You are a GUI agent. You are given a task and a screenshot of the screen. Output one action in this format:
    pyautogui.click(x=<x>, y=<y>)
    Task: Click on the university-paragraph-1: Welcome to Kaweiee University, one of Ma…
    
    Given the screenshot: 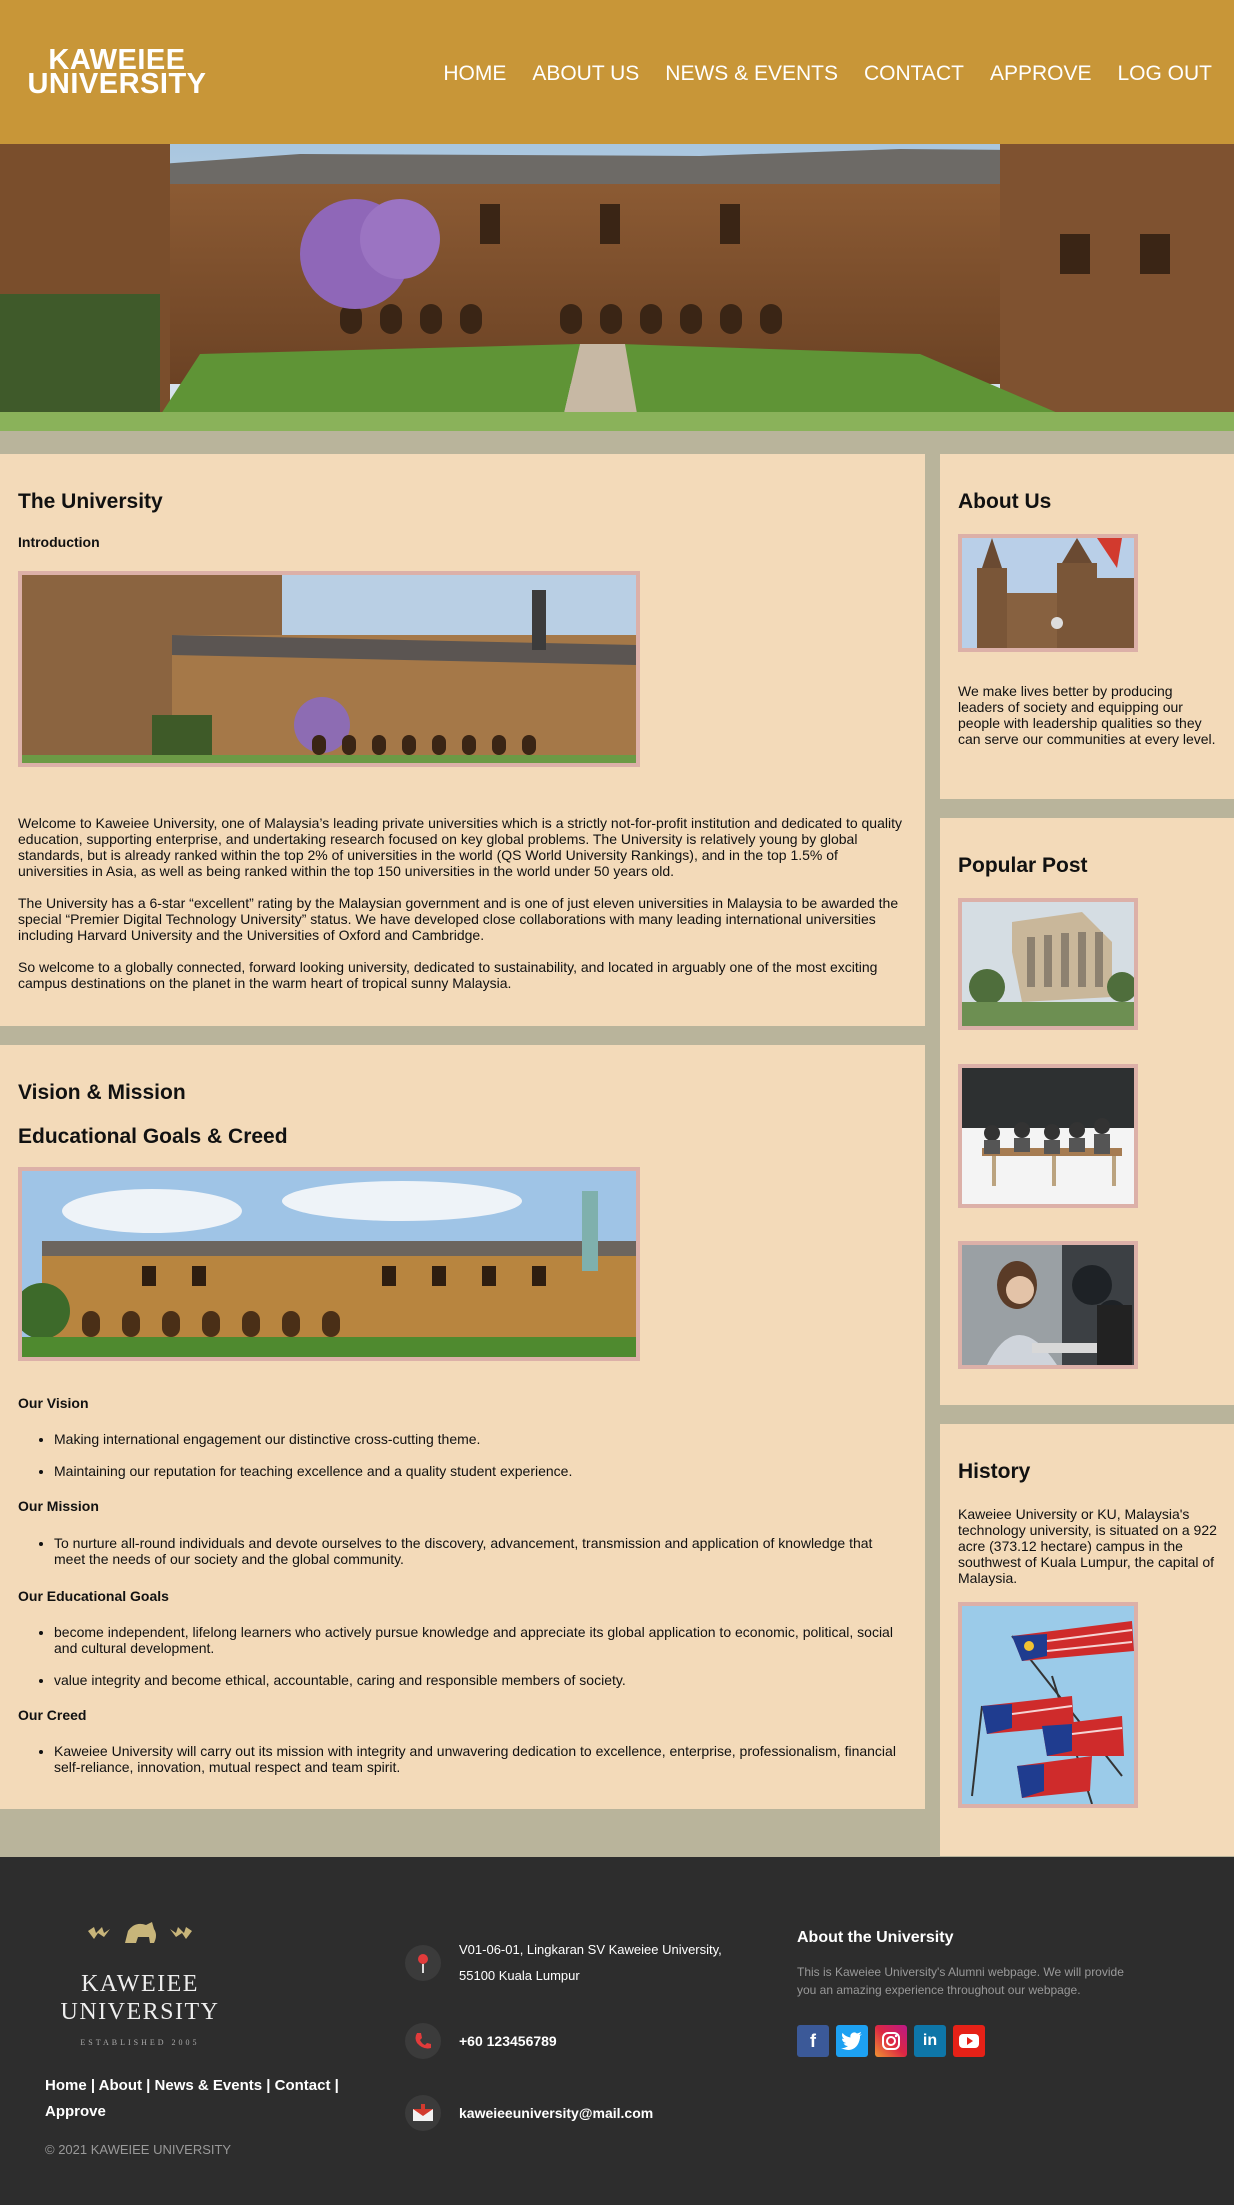 What is the action you would take?
    pyautogui.click(x=460, y=847)
    